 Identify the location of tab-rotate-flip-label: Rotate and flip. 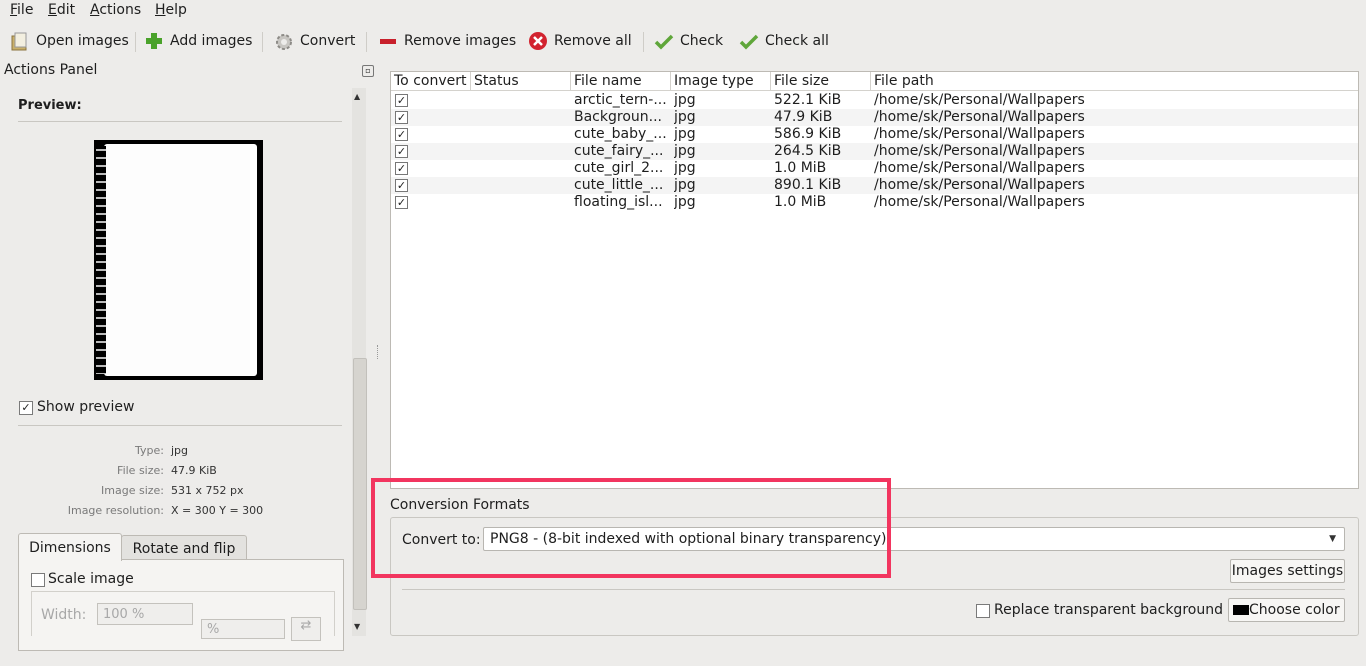
(184, 549).